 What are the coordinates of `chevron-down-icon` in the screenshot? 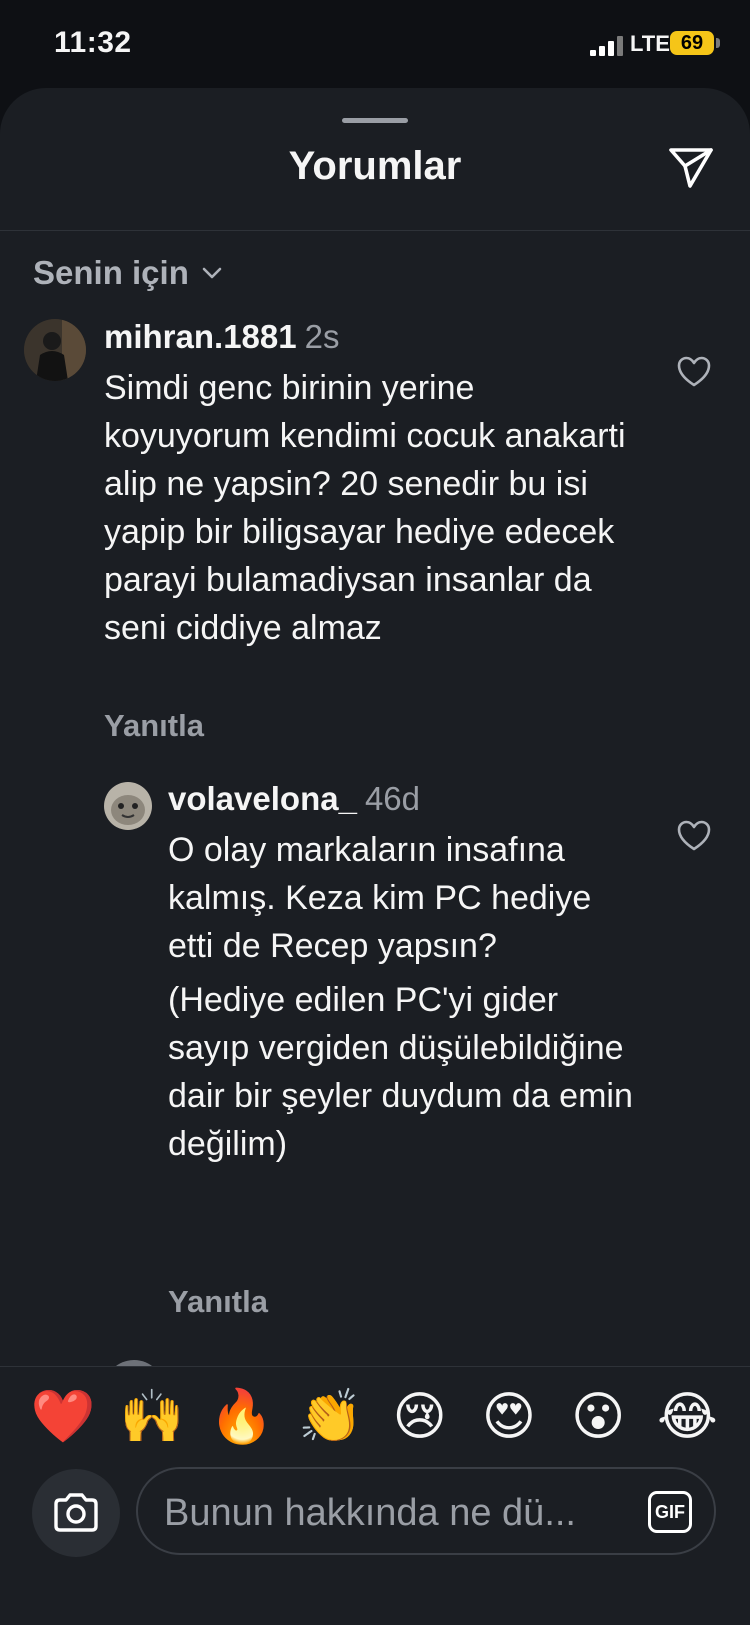 It's located at (212, 273).